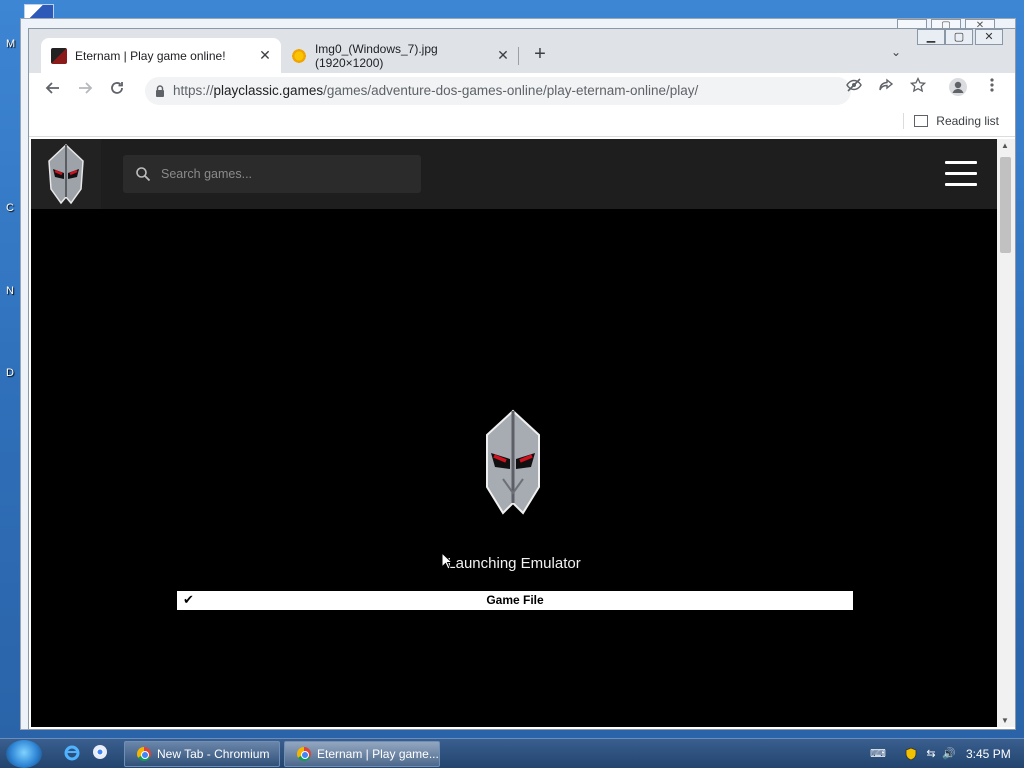 The height and width of the screenshot is (768, 1024). I want to click on scrollbar-thumb, so click(1005, 205).